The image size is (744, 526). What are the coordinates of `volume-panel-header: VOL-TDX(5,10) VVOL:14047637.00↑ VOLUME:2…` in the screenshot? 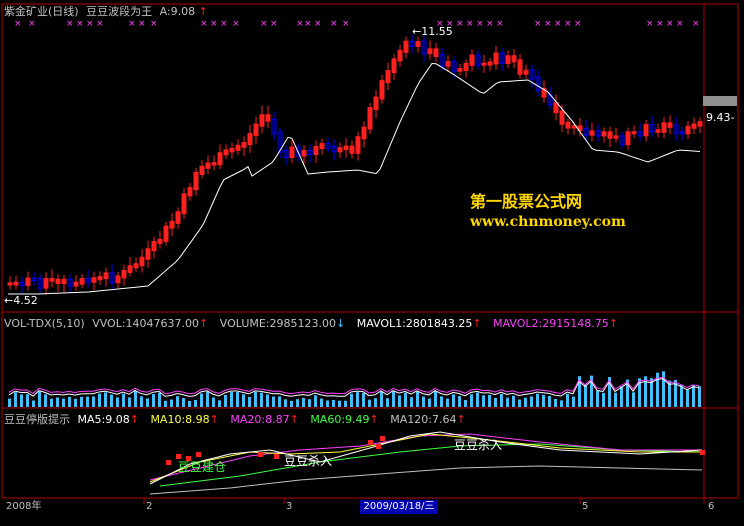 It's located at (311, 323).